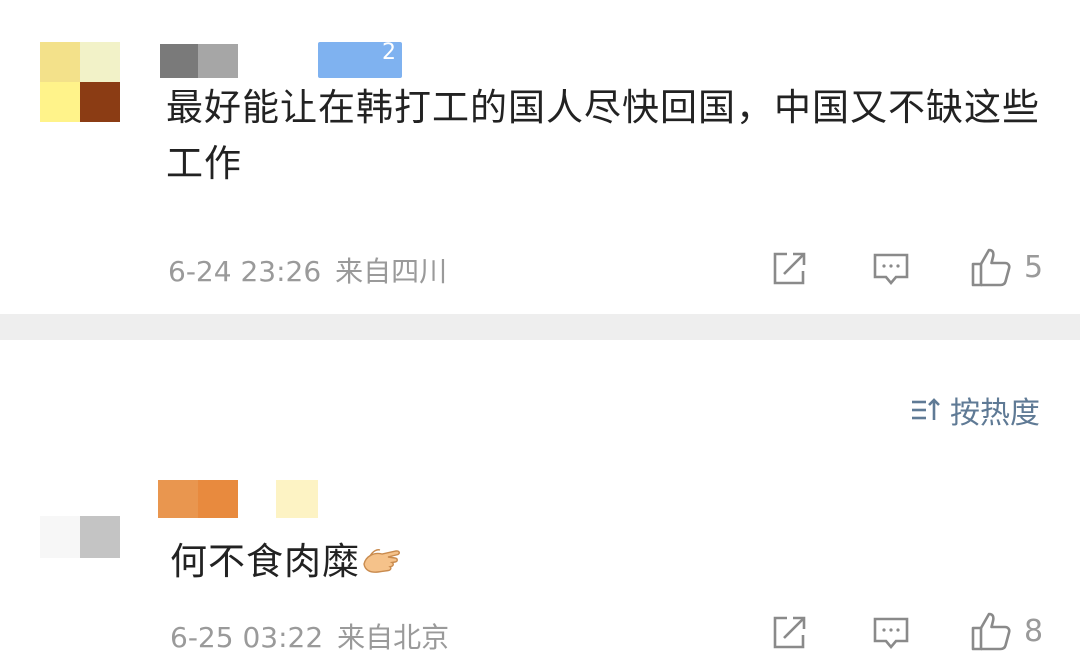  Describe the element at coordinates (389, 52) in the screenshot. I see `user-badge-level: 2` at that location.